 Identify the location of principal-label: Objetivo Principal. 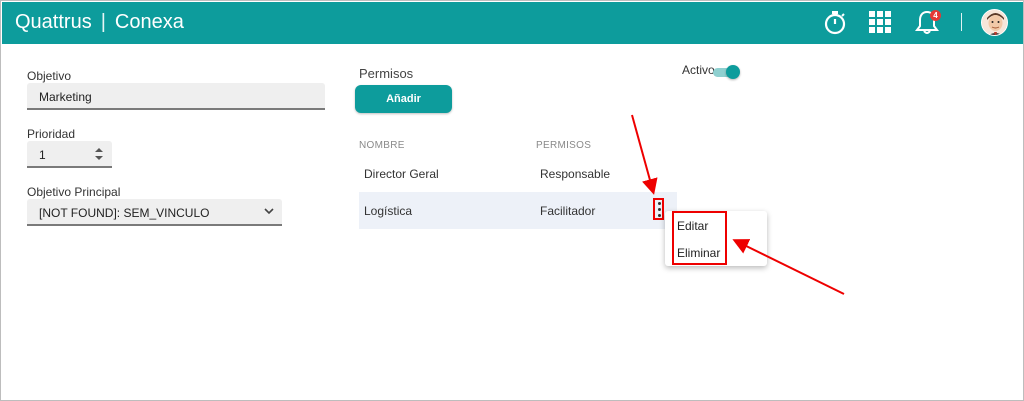
(74, 192).